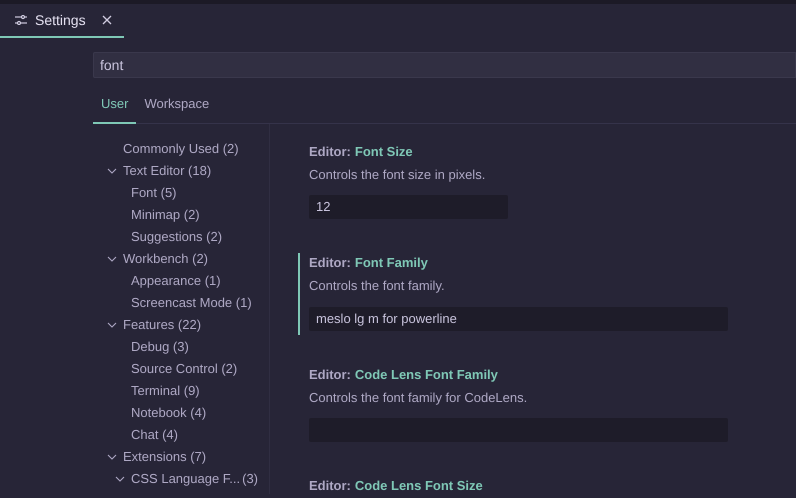 The image size is (796, 498). What do you see at coordinates (397, 175) in the screenshot?
I see `setting-description: Controls the font size in pixels.` at bounding box center [397, 175].